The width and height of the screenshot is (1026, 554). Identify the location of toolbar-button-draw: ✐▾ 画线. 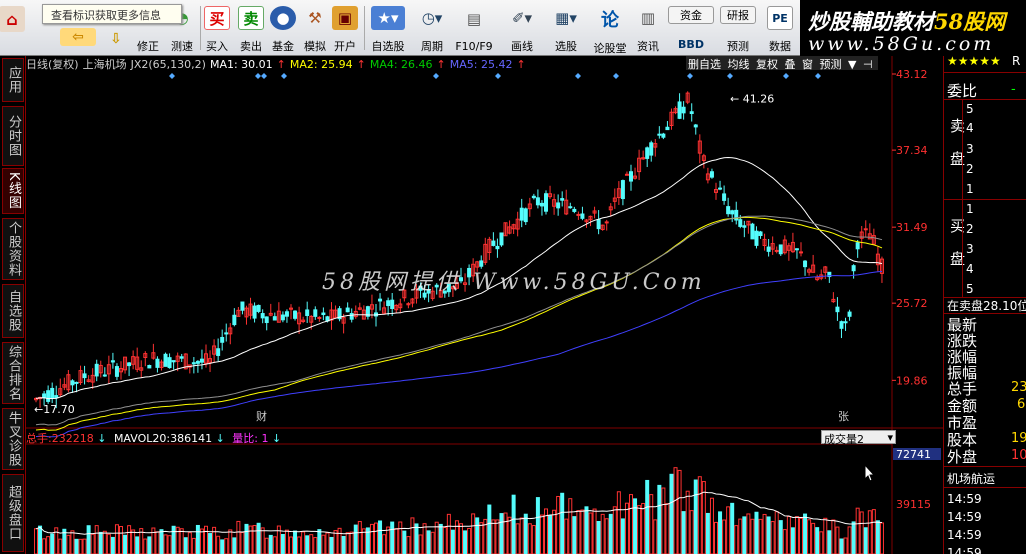
(522, 30).